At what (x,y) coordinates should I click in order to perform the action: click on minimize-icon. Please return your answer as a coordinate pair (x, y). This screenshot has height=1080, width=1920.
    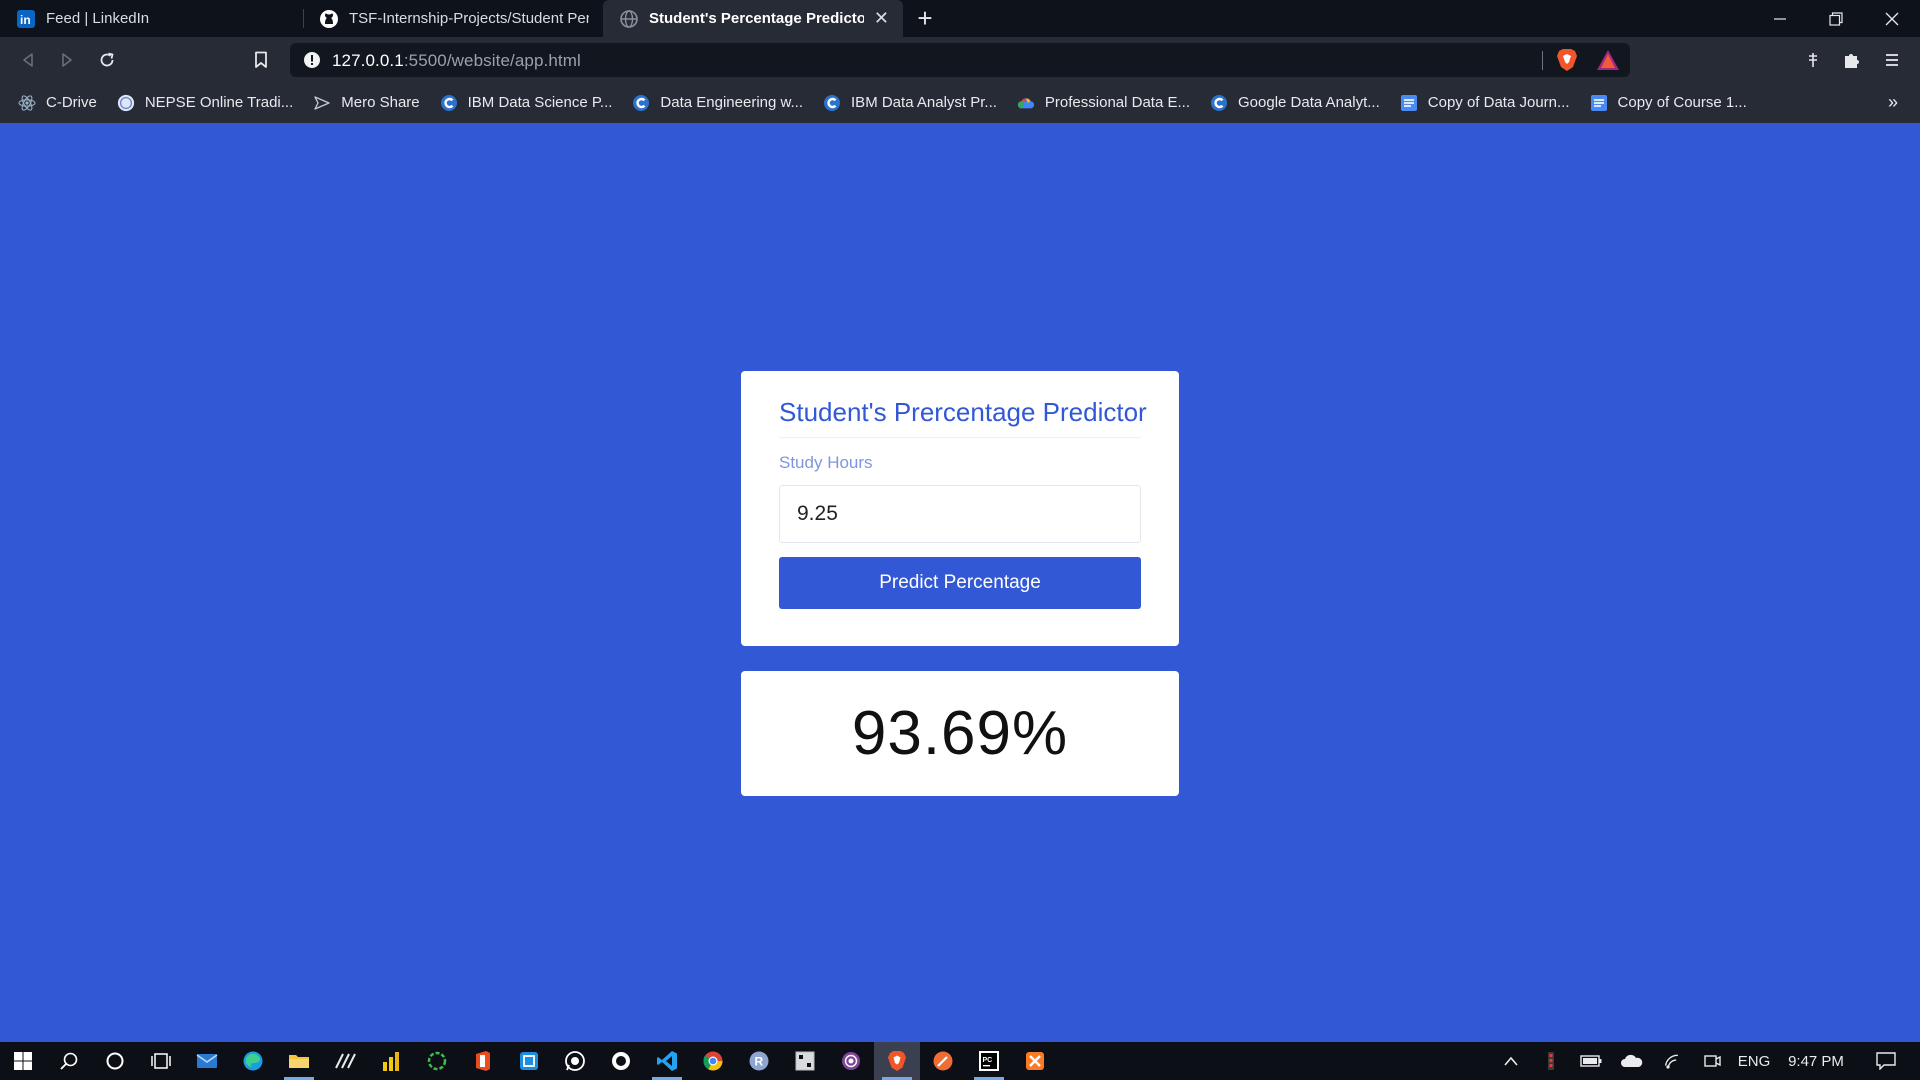
    Looking at the image, I should click on (1780, 18).